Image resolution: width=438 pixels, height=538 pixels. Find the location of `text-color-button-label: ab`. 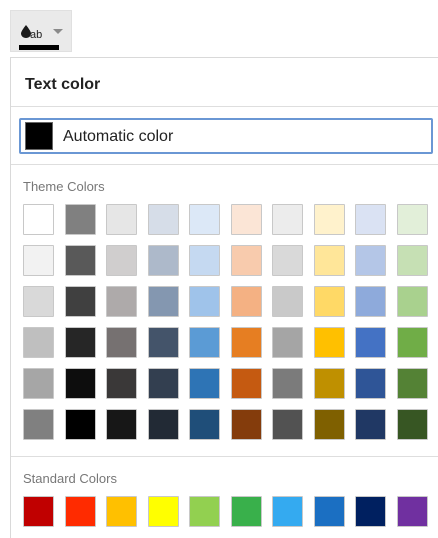

text-color-button-label: ab is located at coordinates (36, 35).